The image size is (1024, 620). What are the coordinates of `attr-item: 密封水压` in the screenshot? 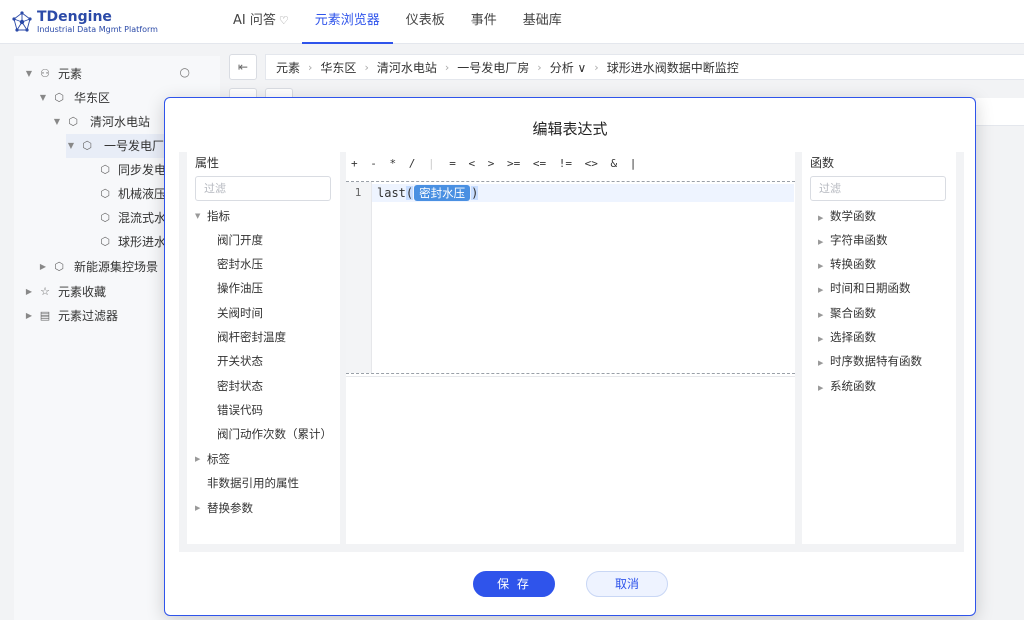 It's located at (240, 264).